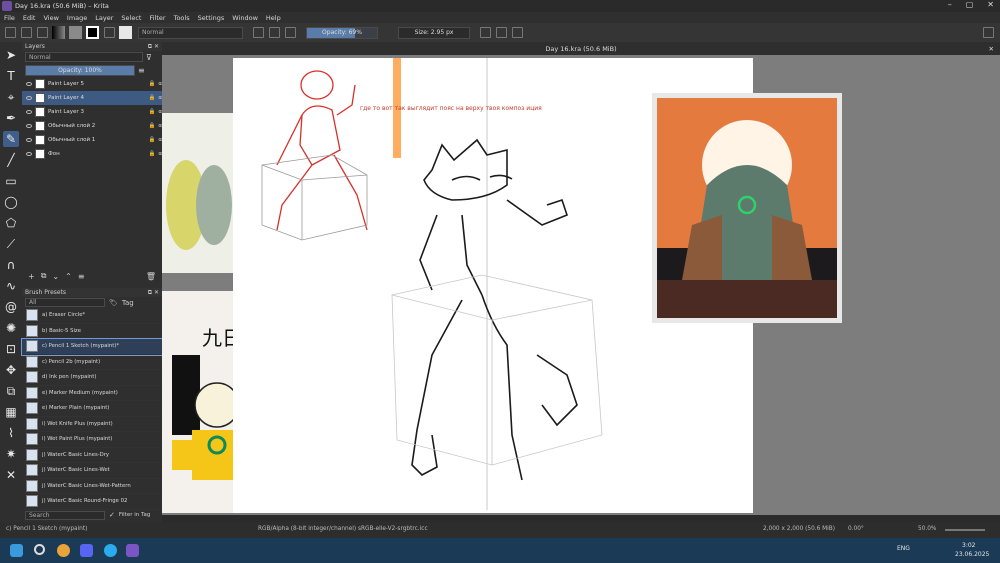  What do you see at coordinates (11, 349) in the screenshot?
I see `crop-tool-icon: ⊡` at bounding box center [11, 349].